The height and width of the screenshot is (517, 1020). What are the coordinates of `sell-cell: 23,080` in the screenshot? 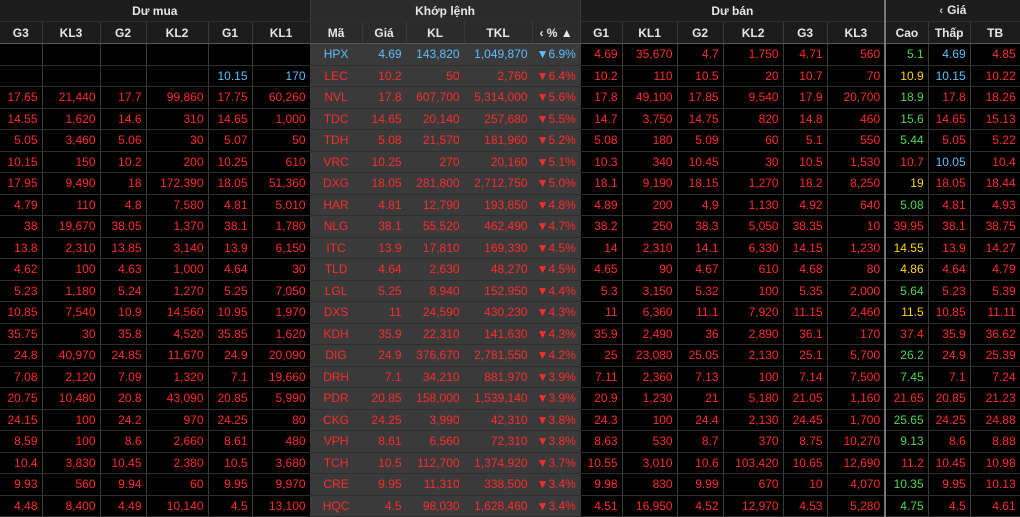 It's located at (650, 355).